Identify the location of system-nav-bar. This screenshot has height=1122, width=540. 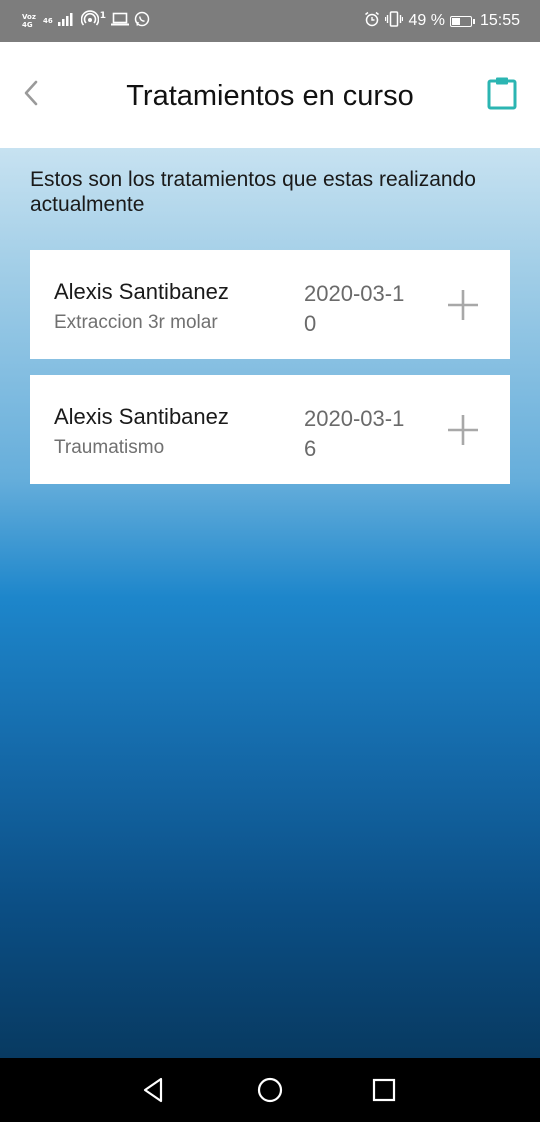
(270, 1090).